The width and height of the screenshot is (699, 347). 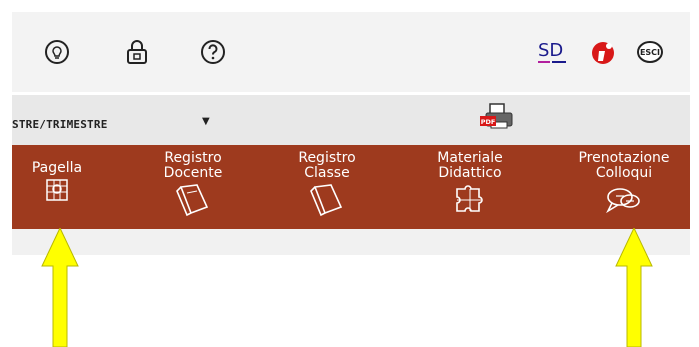 What do you see at coordinates (550, 50) in the screenshot?
I see `sd-logo-text: SD` at bounding box center [550, 50].